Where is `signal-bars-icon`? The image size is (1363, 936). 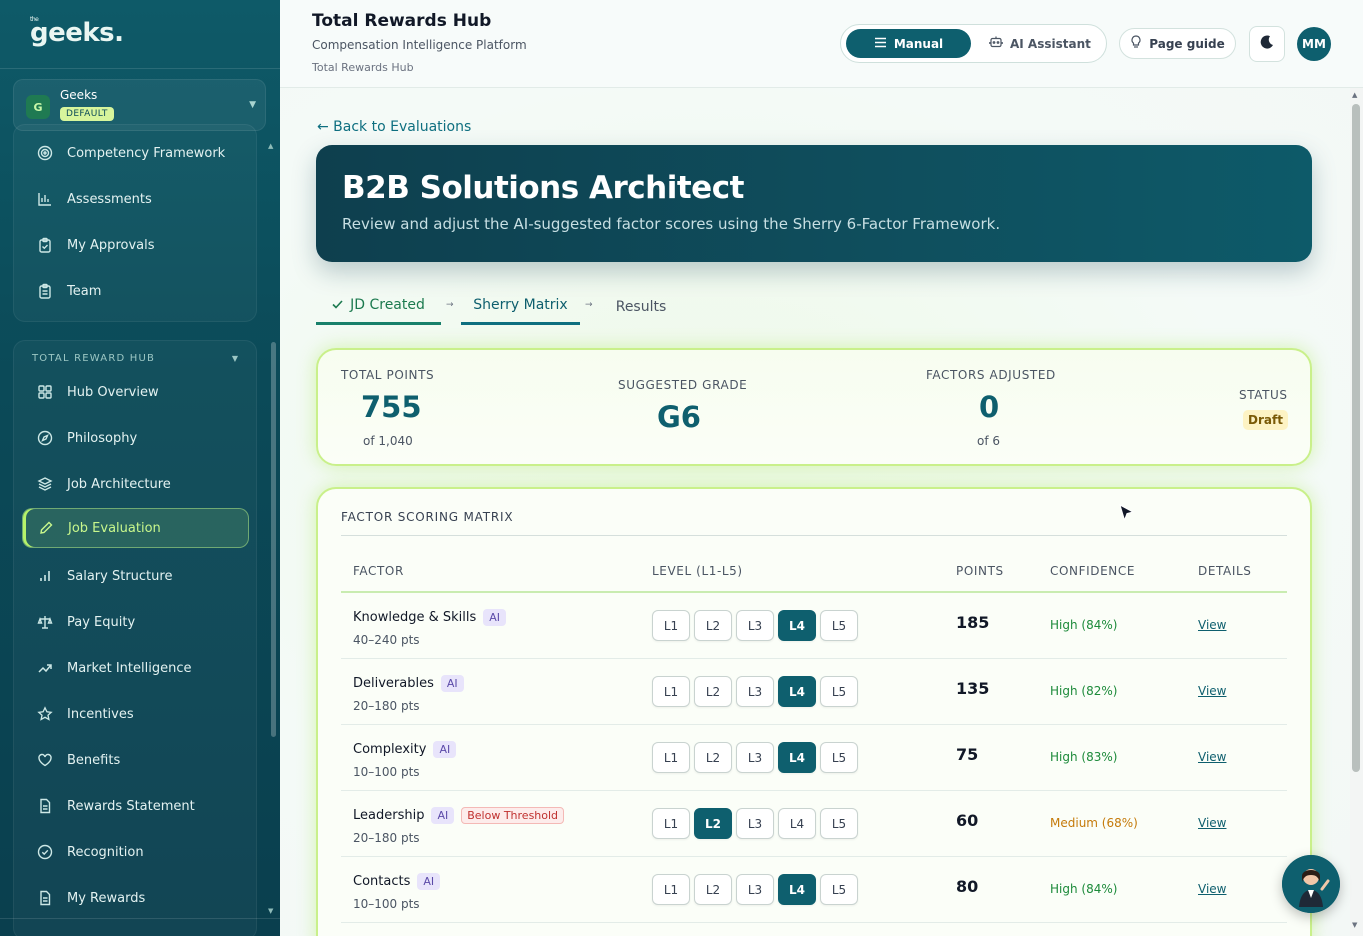 signal-bars-icon is located at coordinates (45, 576).